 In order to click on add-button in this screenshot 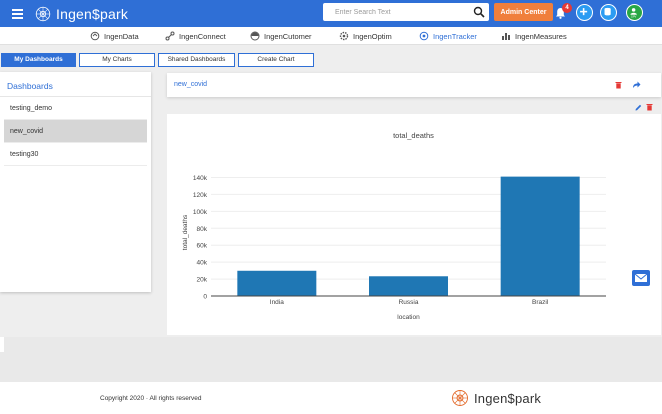, I will do `click(584, 12)`.